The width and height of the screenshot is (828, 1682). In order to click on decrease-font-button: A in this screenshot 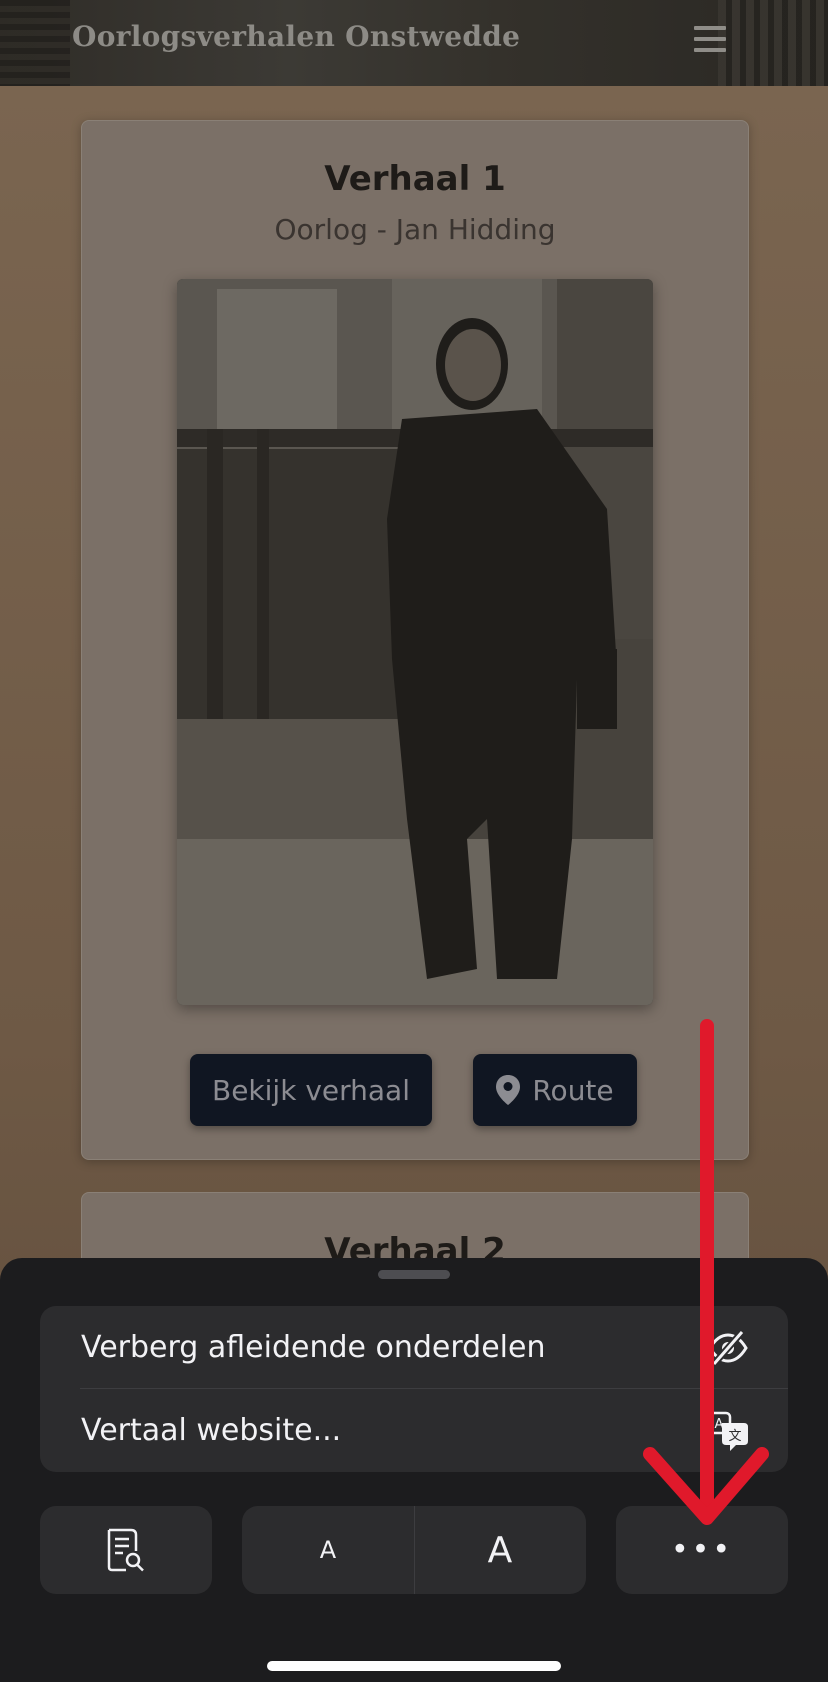, I will do `click(328, 1550)`.